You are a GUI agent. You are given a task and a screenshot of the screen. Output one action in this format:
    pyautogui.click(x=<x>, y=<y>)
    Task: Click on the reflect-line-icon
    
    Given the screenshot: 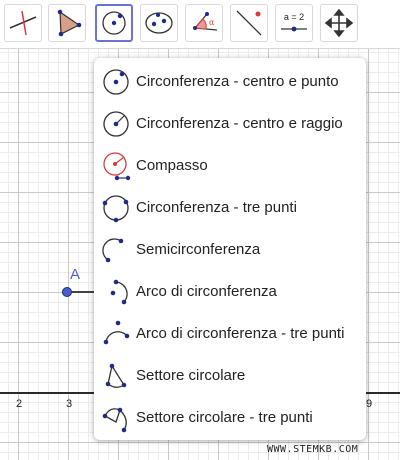 What is the action you would take?
    pyautogui.click(x=249, y=23)
    